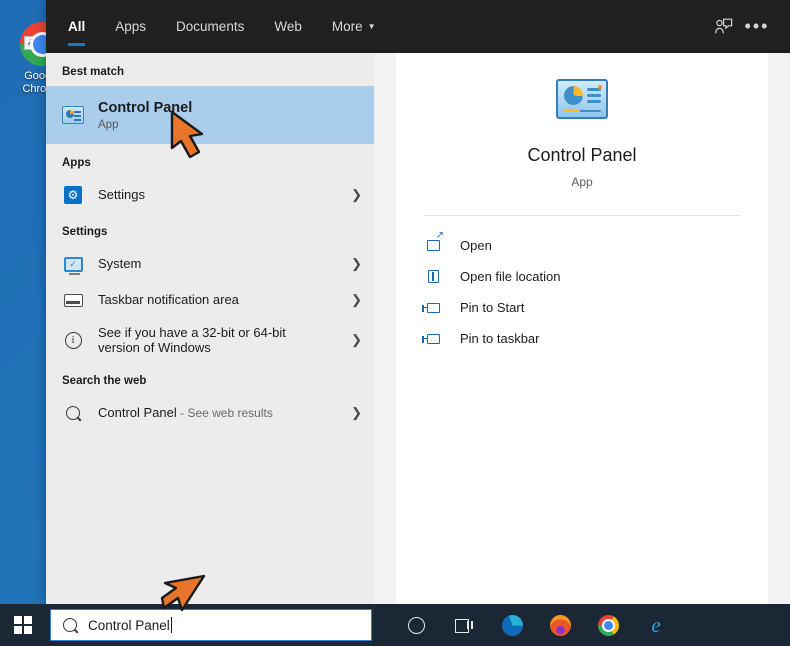 This screenshot has width=790, height=646. I want to click on settings-gear-icon: ⚙, so click(73, 195).